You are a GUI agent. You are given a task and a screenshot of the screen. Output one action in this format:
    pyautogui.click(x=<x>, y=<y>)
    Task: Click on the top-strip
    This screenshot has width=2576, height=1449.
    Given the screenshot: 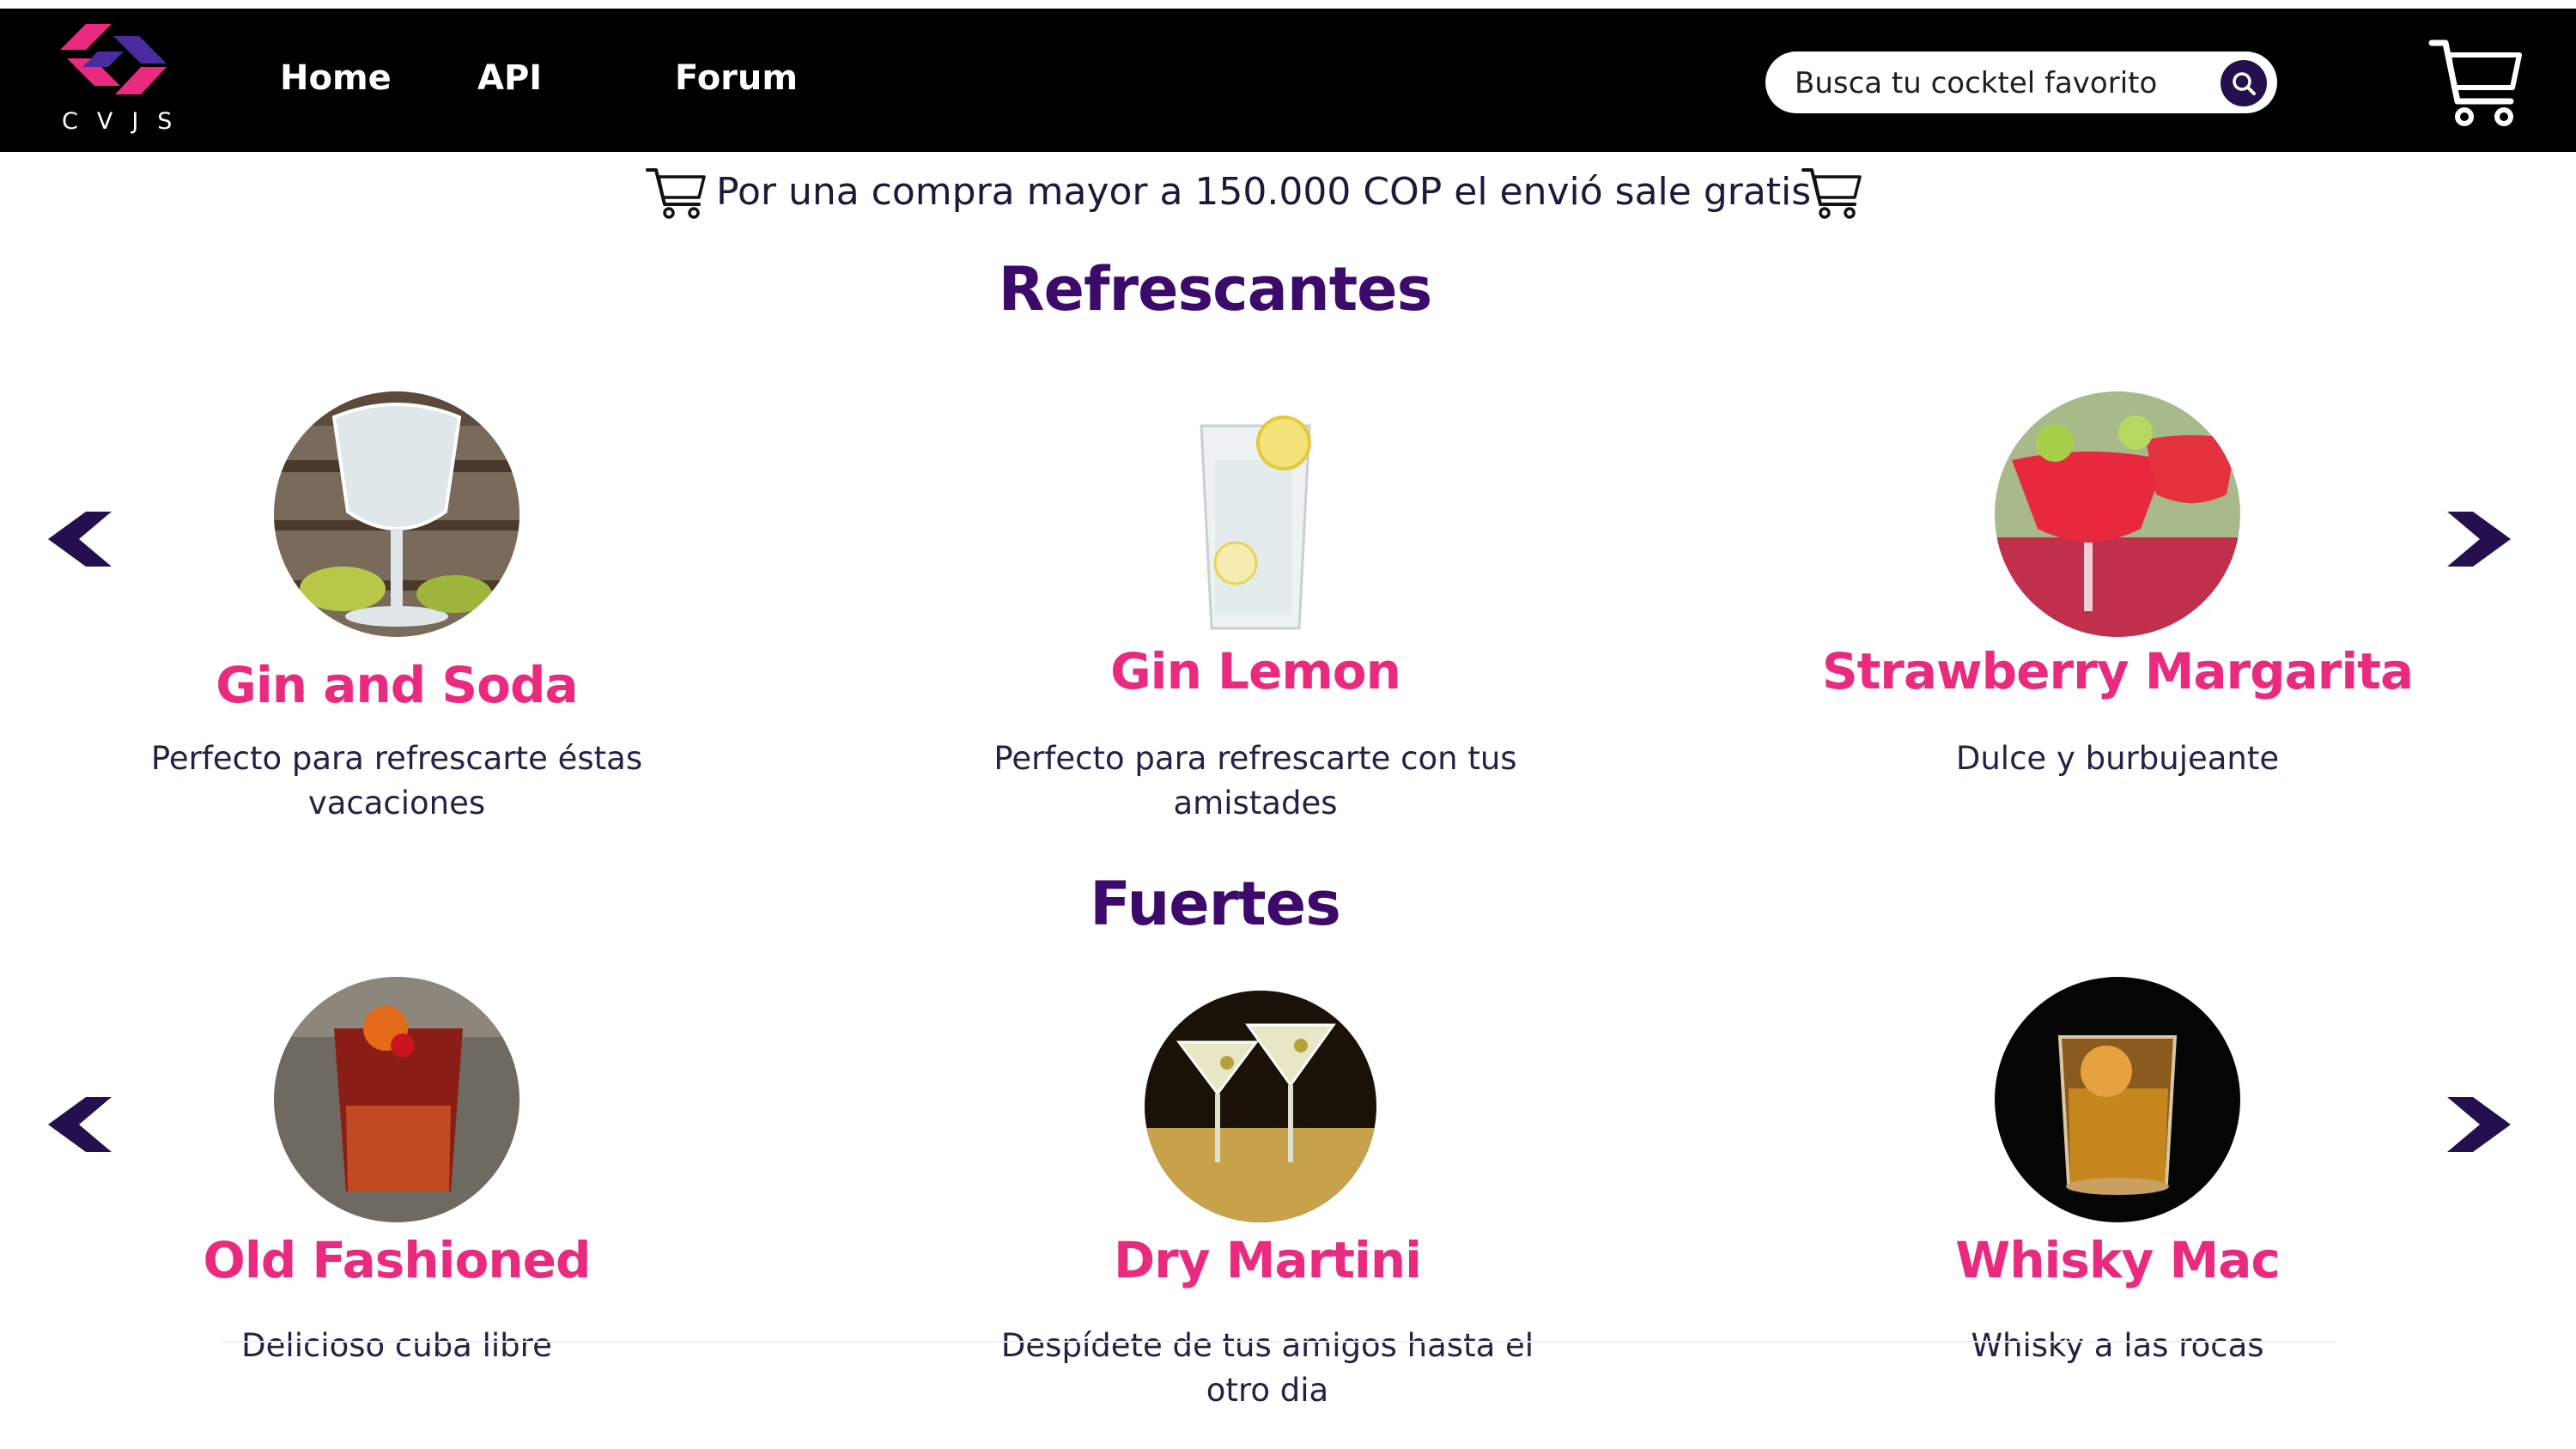 What is the action you would take?
    pyautogui.click(x=1288, y=4)
    